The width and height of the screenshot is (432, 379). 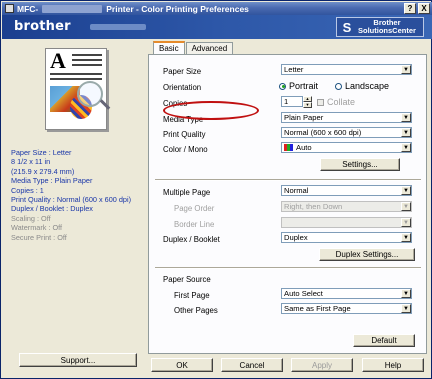 I want to click on radio-selected-icon, so click(x=282, y=86).